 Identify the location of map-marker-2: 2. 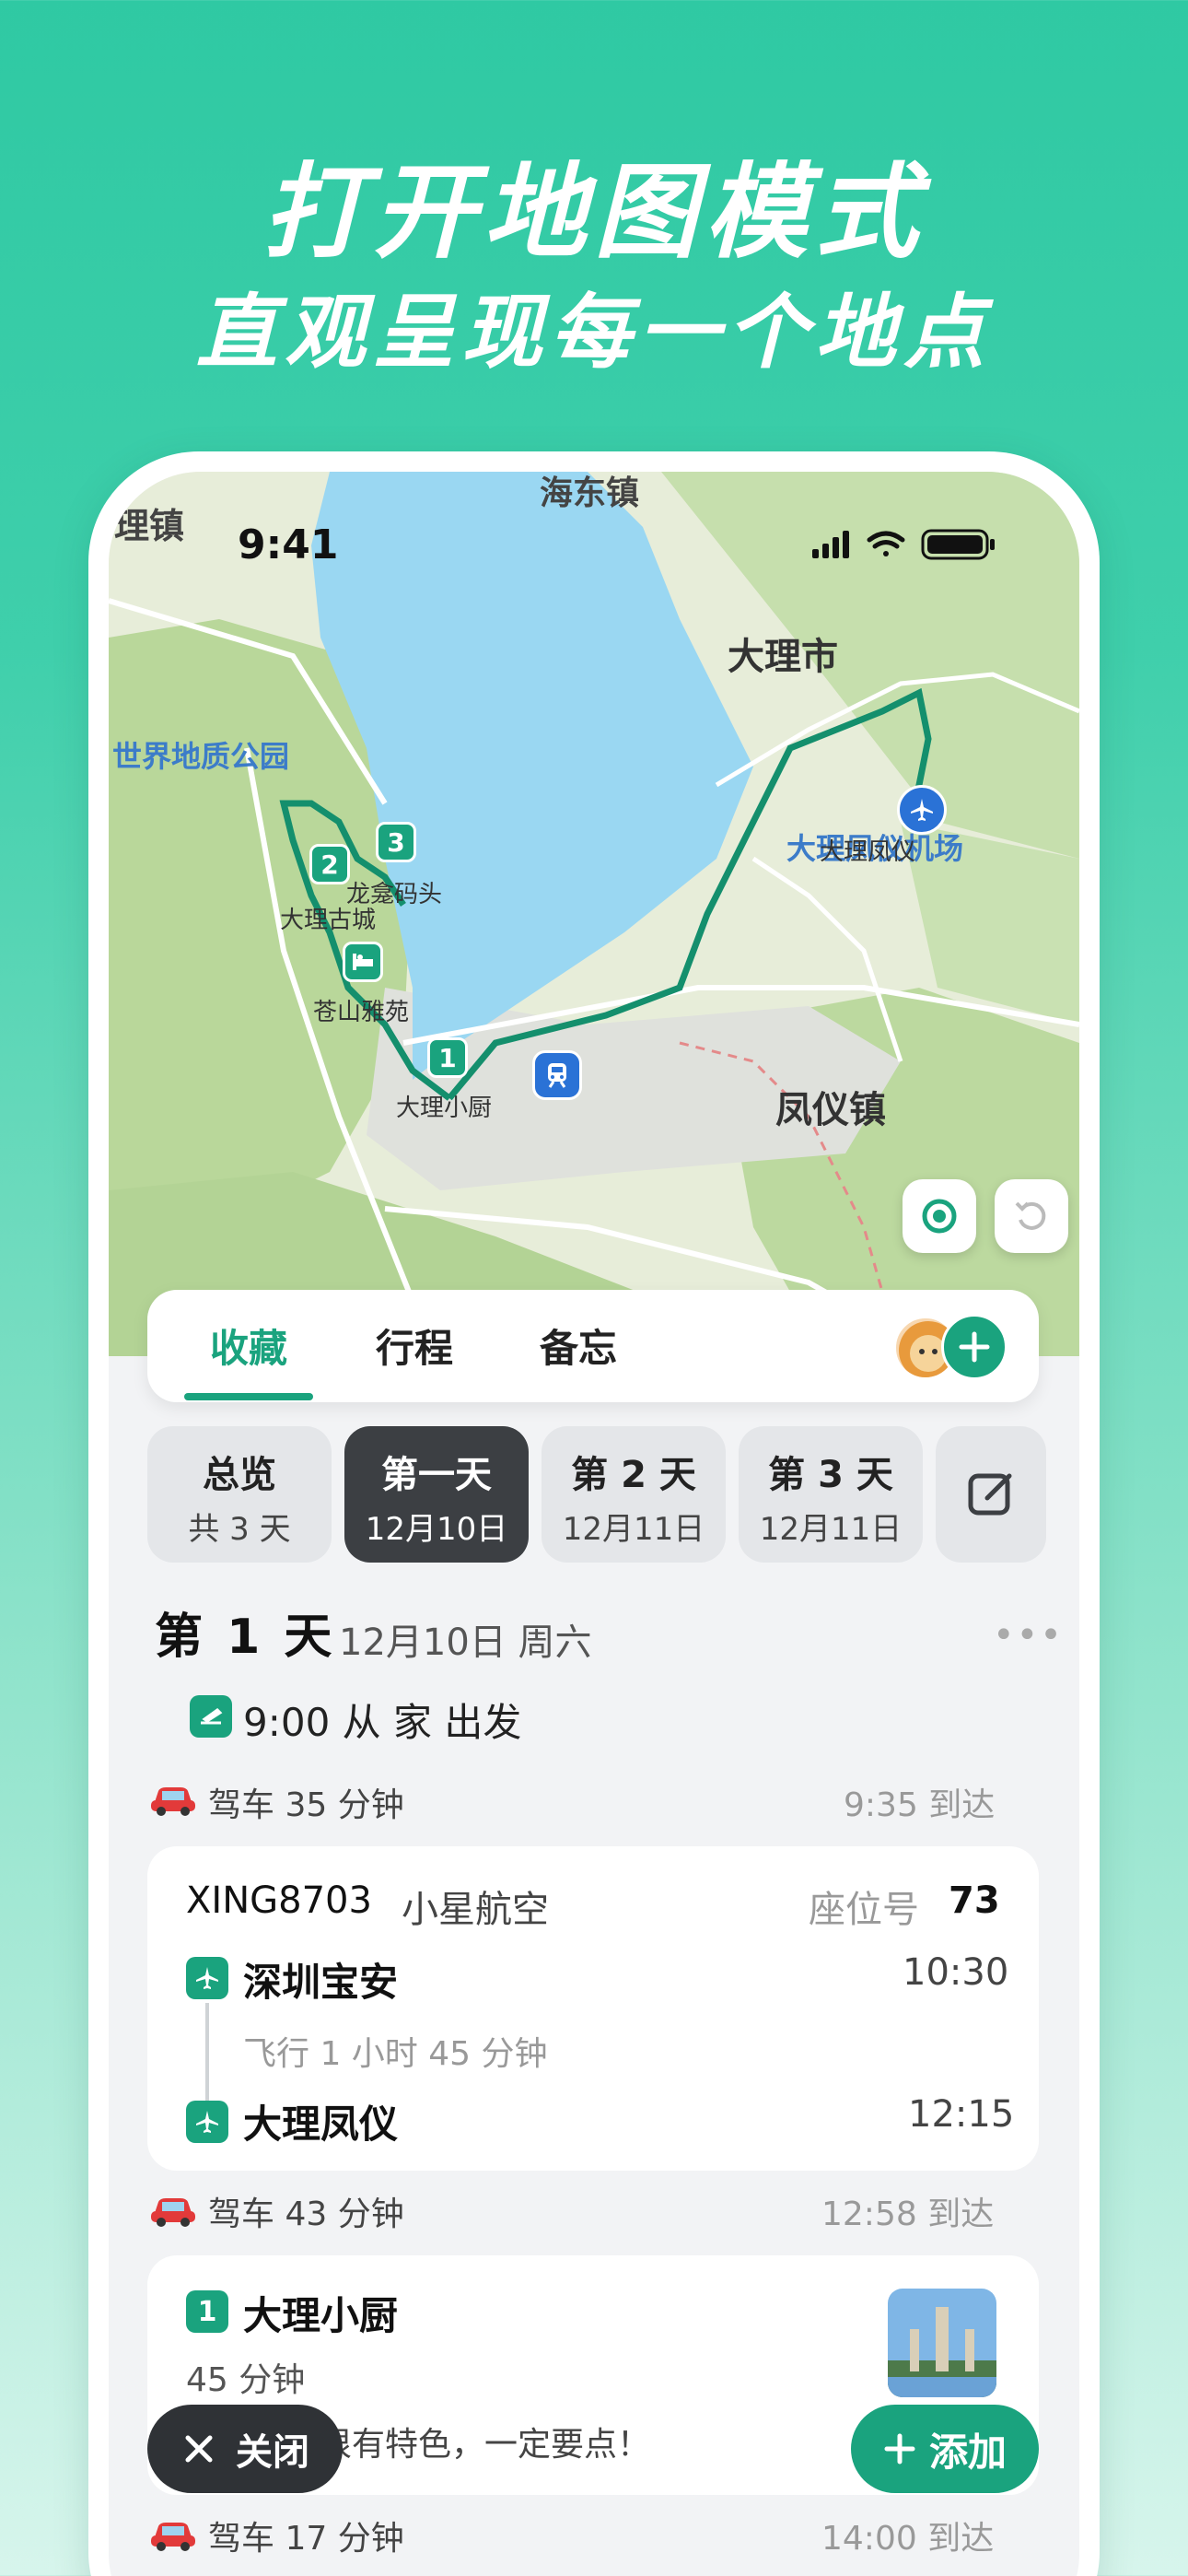
(329, 864).